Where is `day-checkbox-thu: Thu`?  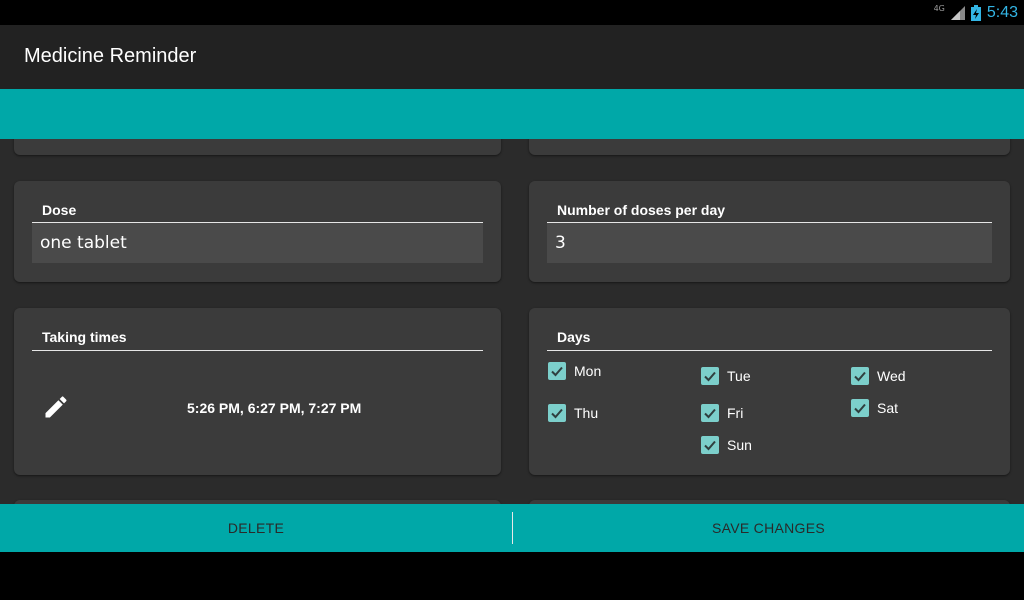
day-checkbox-thu: Thu is located at coordinates (573, 413).